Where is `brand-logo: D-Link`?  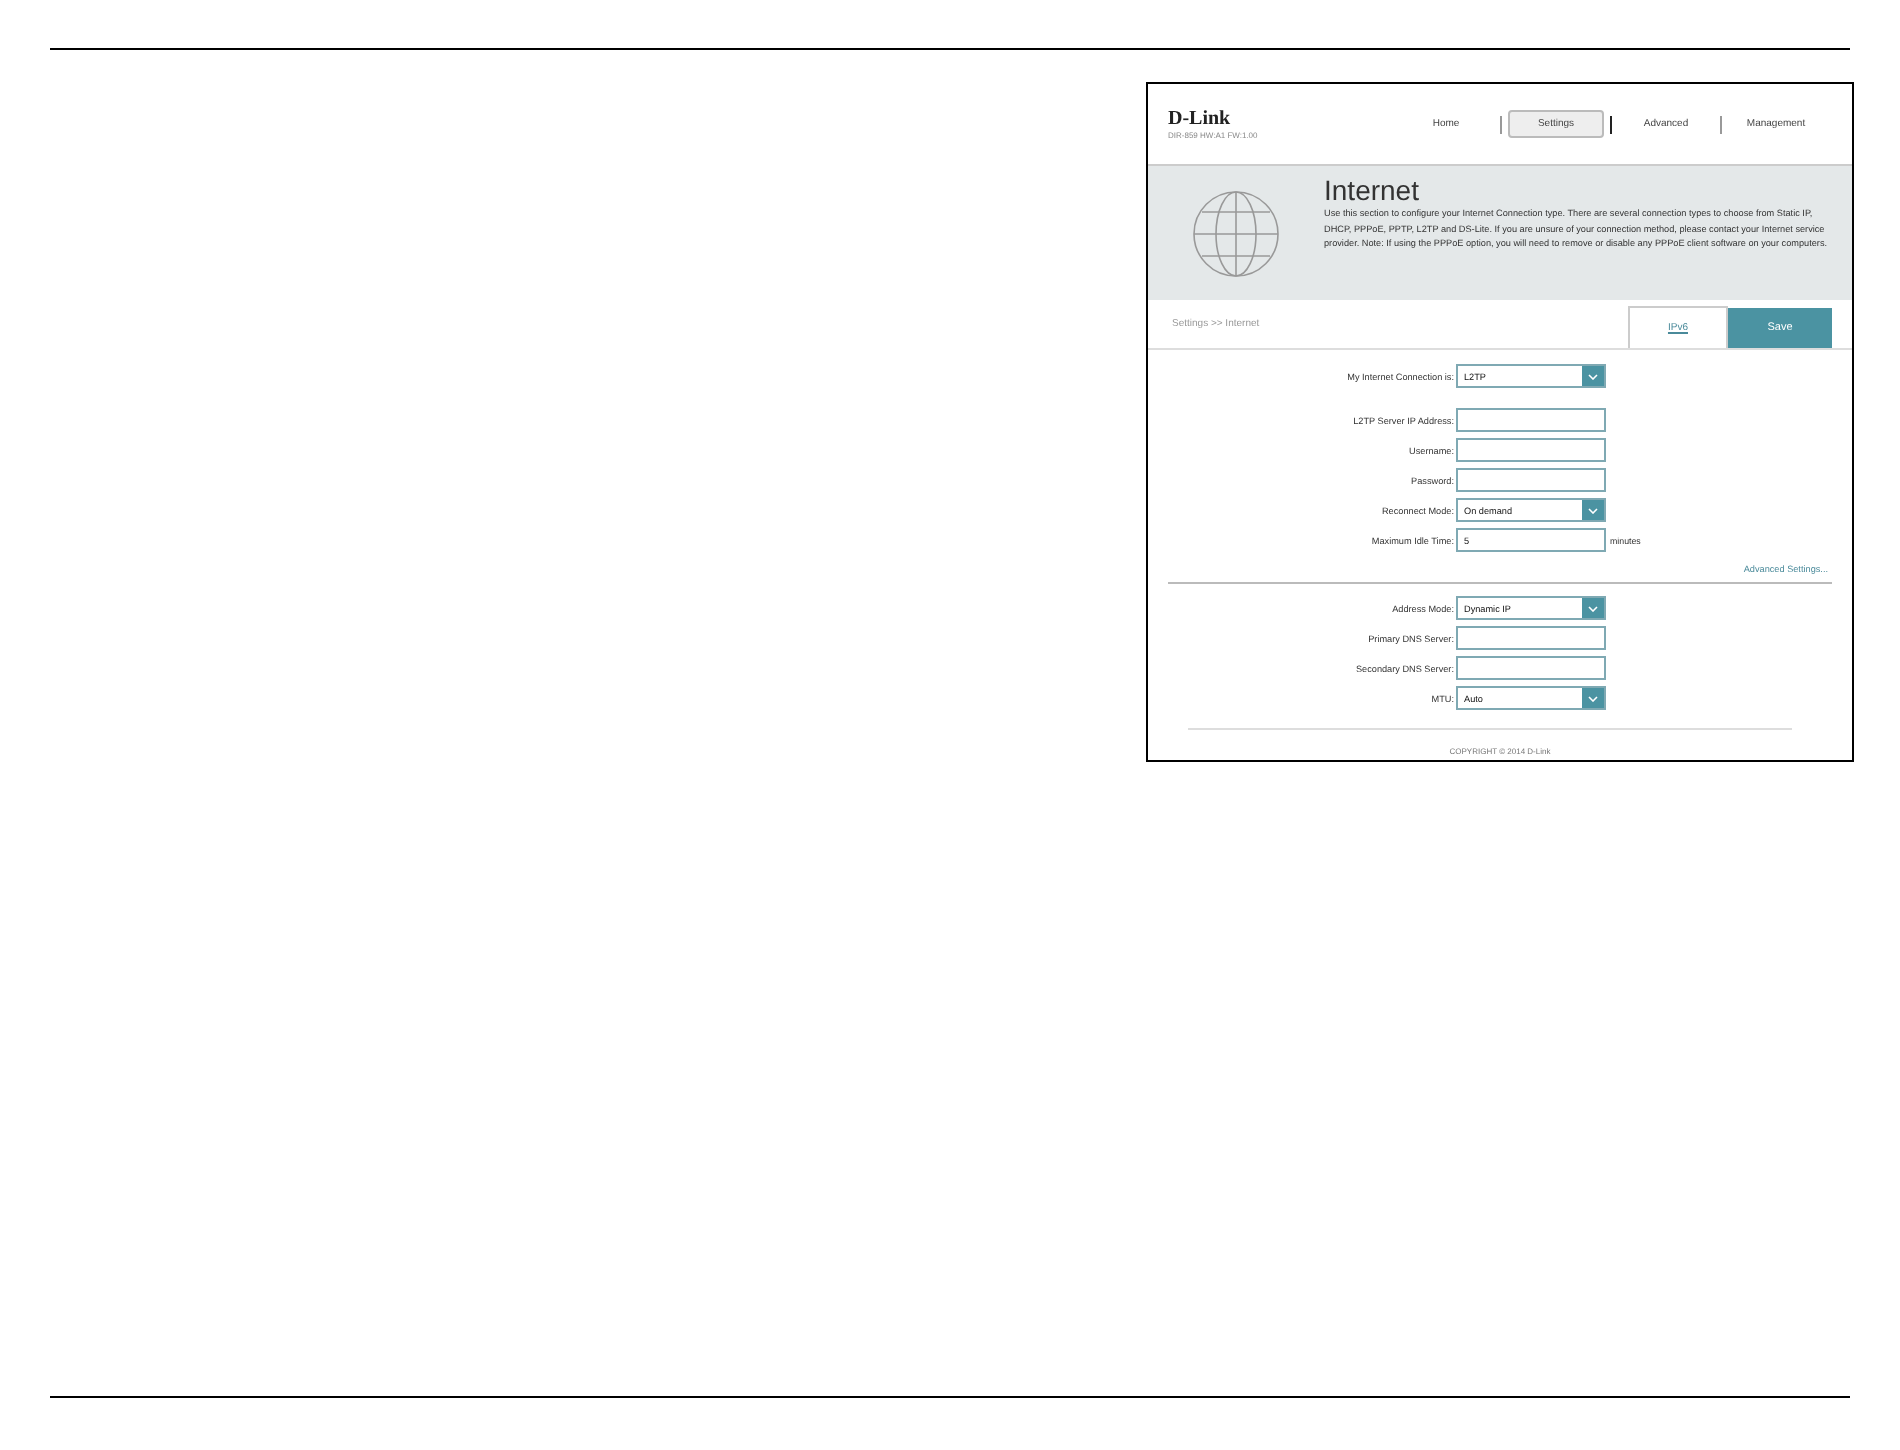 brand-logo: D-Link is located at coordinates (1200, 119).